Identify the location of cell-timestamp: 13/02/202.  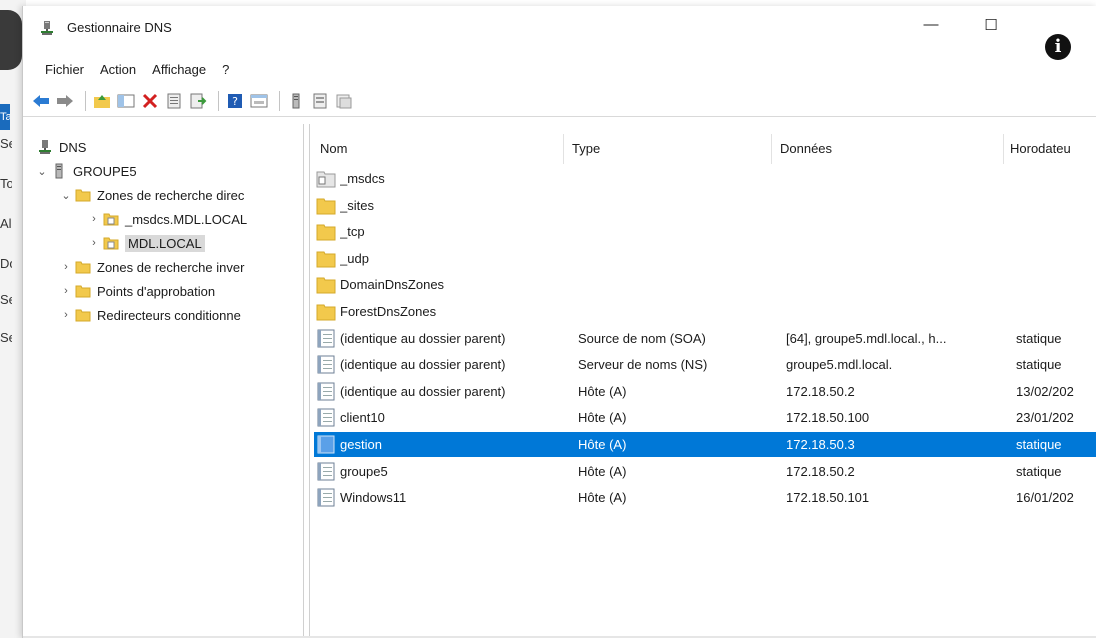
(1045, 391).